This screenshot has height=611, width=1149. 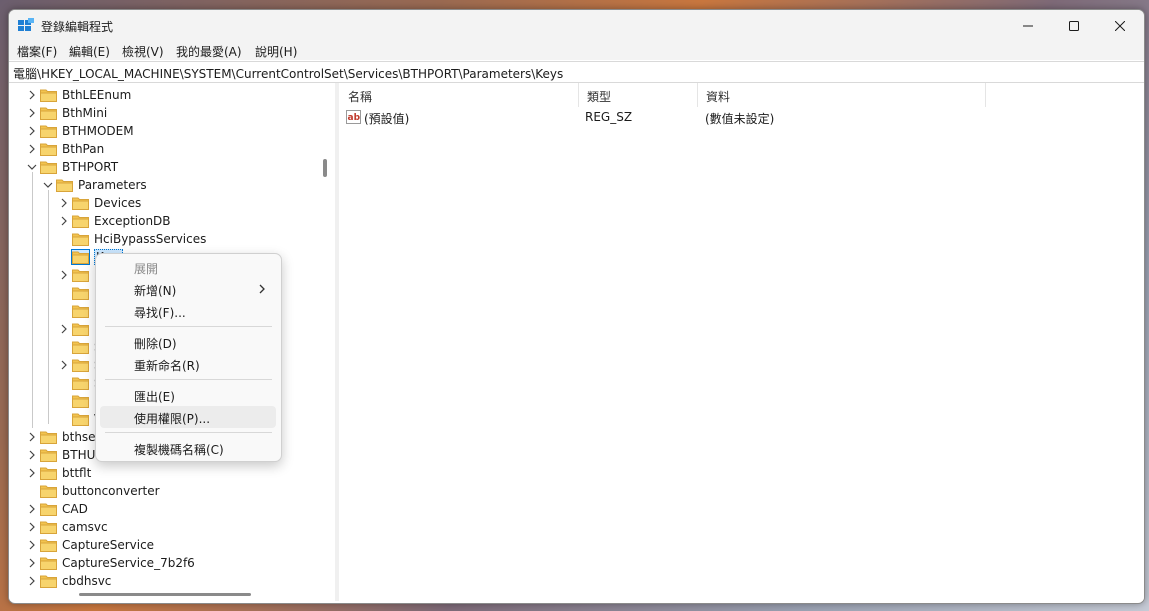 What do you see at coordinates (112, 185) in the screenshot?
I see `tree-item-label: Parameters` at bounding box center [112, 185].